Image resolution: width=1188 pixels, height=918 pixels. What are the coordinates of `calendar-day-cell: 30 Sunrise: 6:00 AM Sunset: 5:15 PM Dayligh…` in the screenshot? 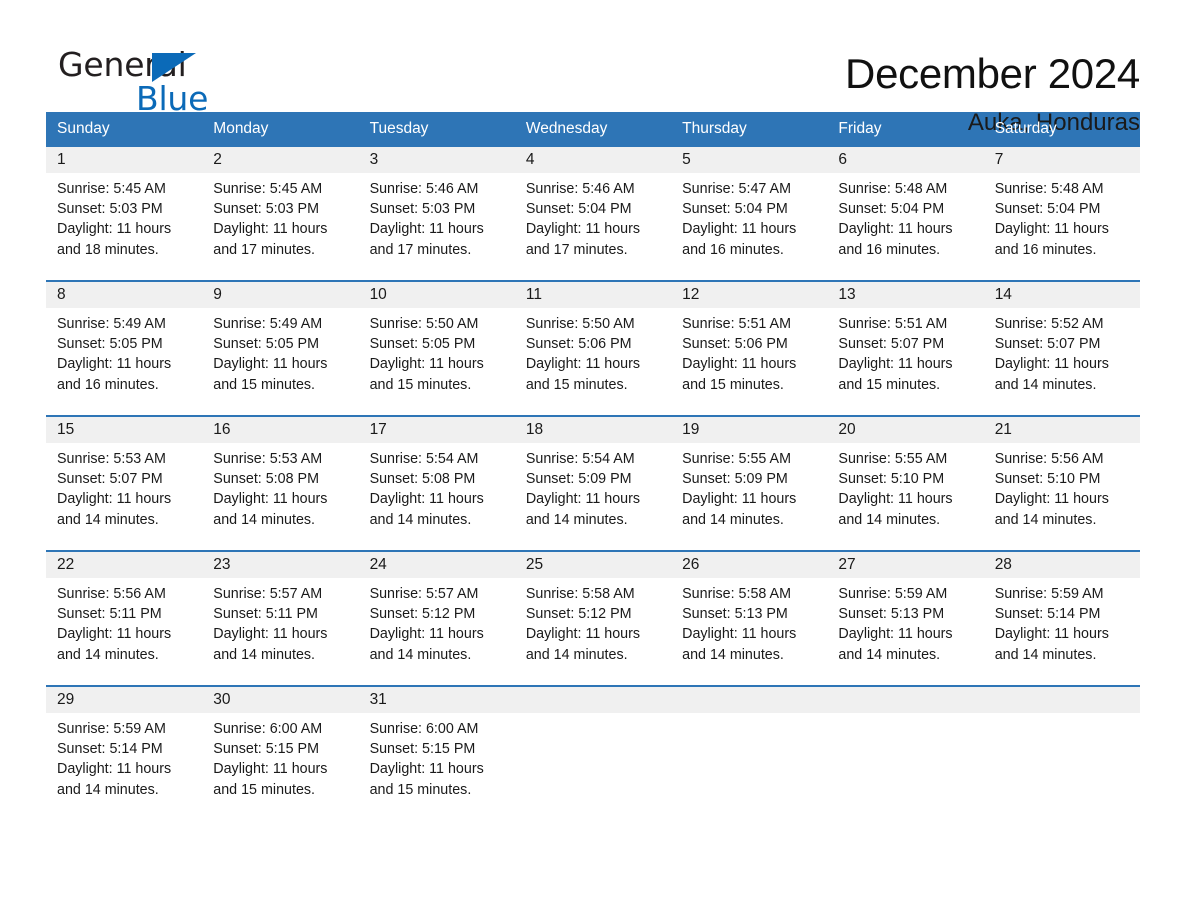 It's located at (280, 752).